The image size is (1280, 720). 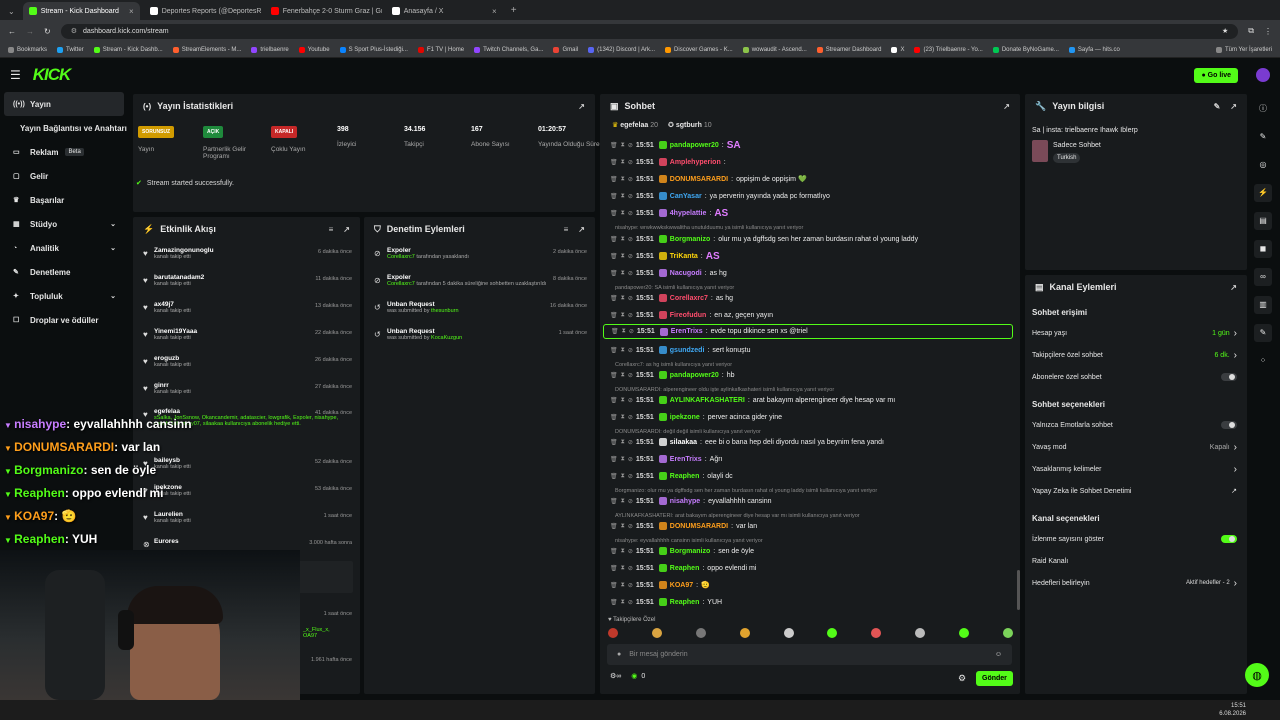 I want to click on chat-username: DONUMSARARDI, so click(x=699, y=179).